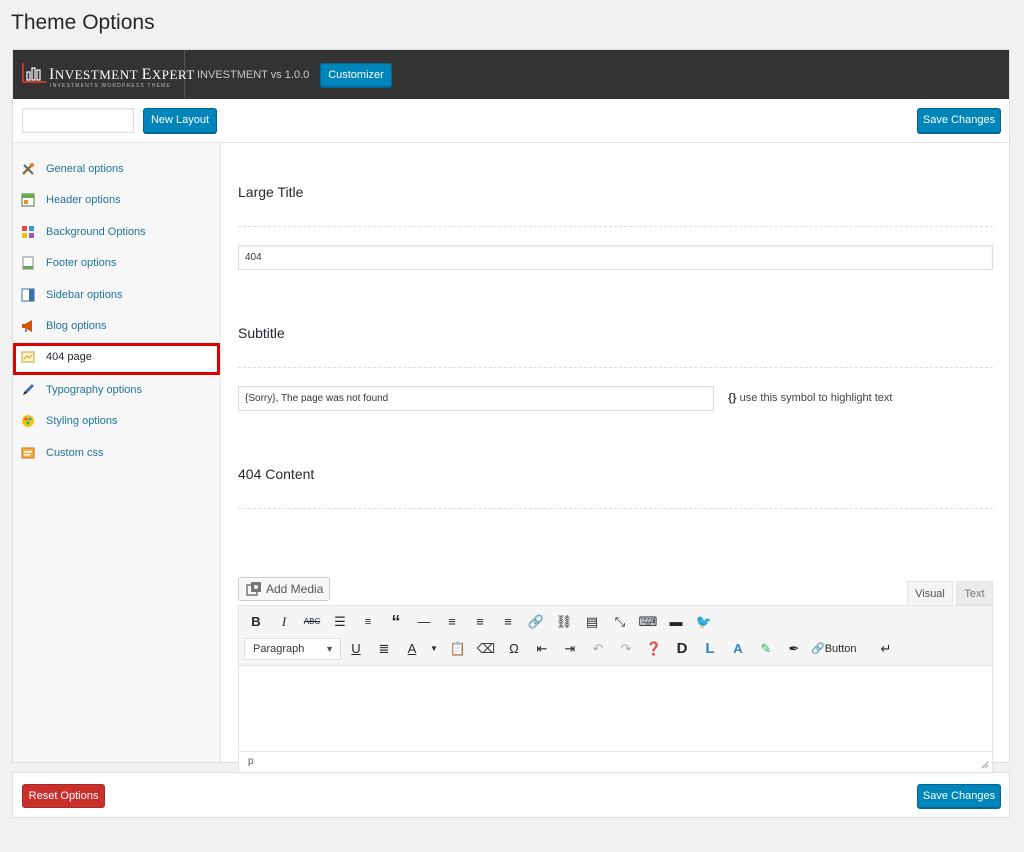  Describe the element at coordinates (654, 649) in the screenshot. I see `help-icon: ❓` at that location.